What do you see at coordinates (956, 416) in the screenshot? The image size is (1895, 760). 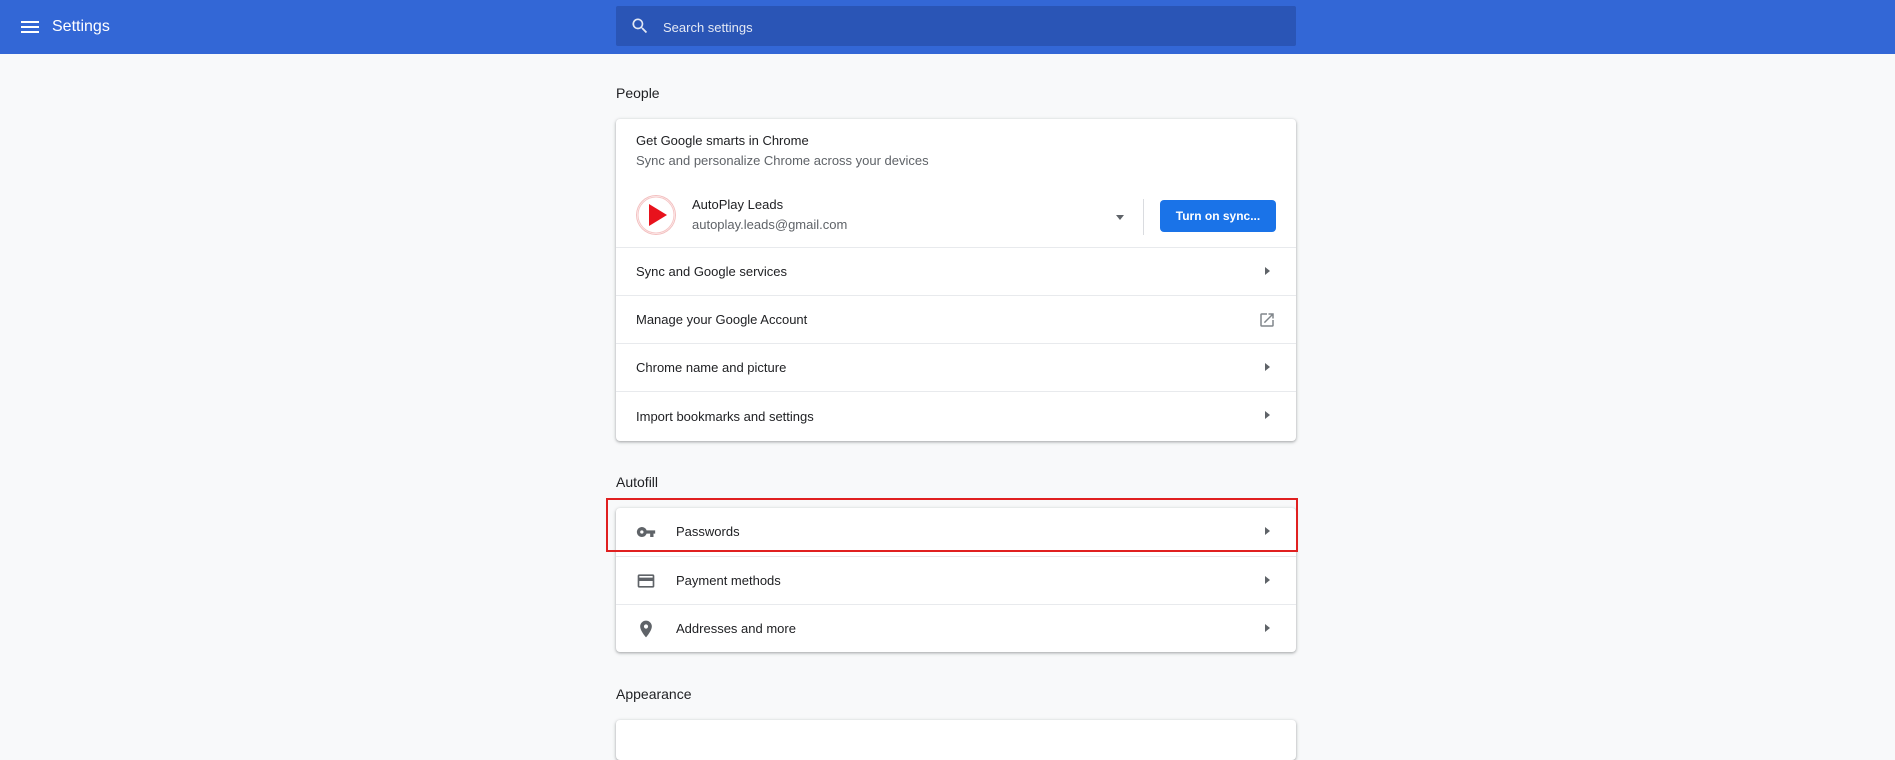 I see `row-import-bookmarks: Import bookmarks and settings` at bounding box center [956, 416].